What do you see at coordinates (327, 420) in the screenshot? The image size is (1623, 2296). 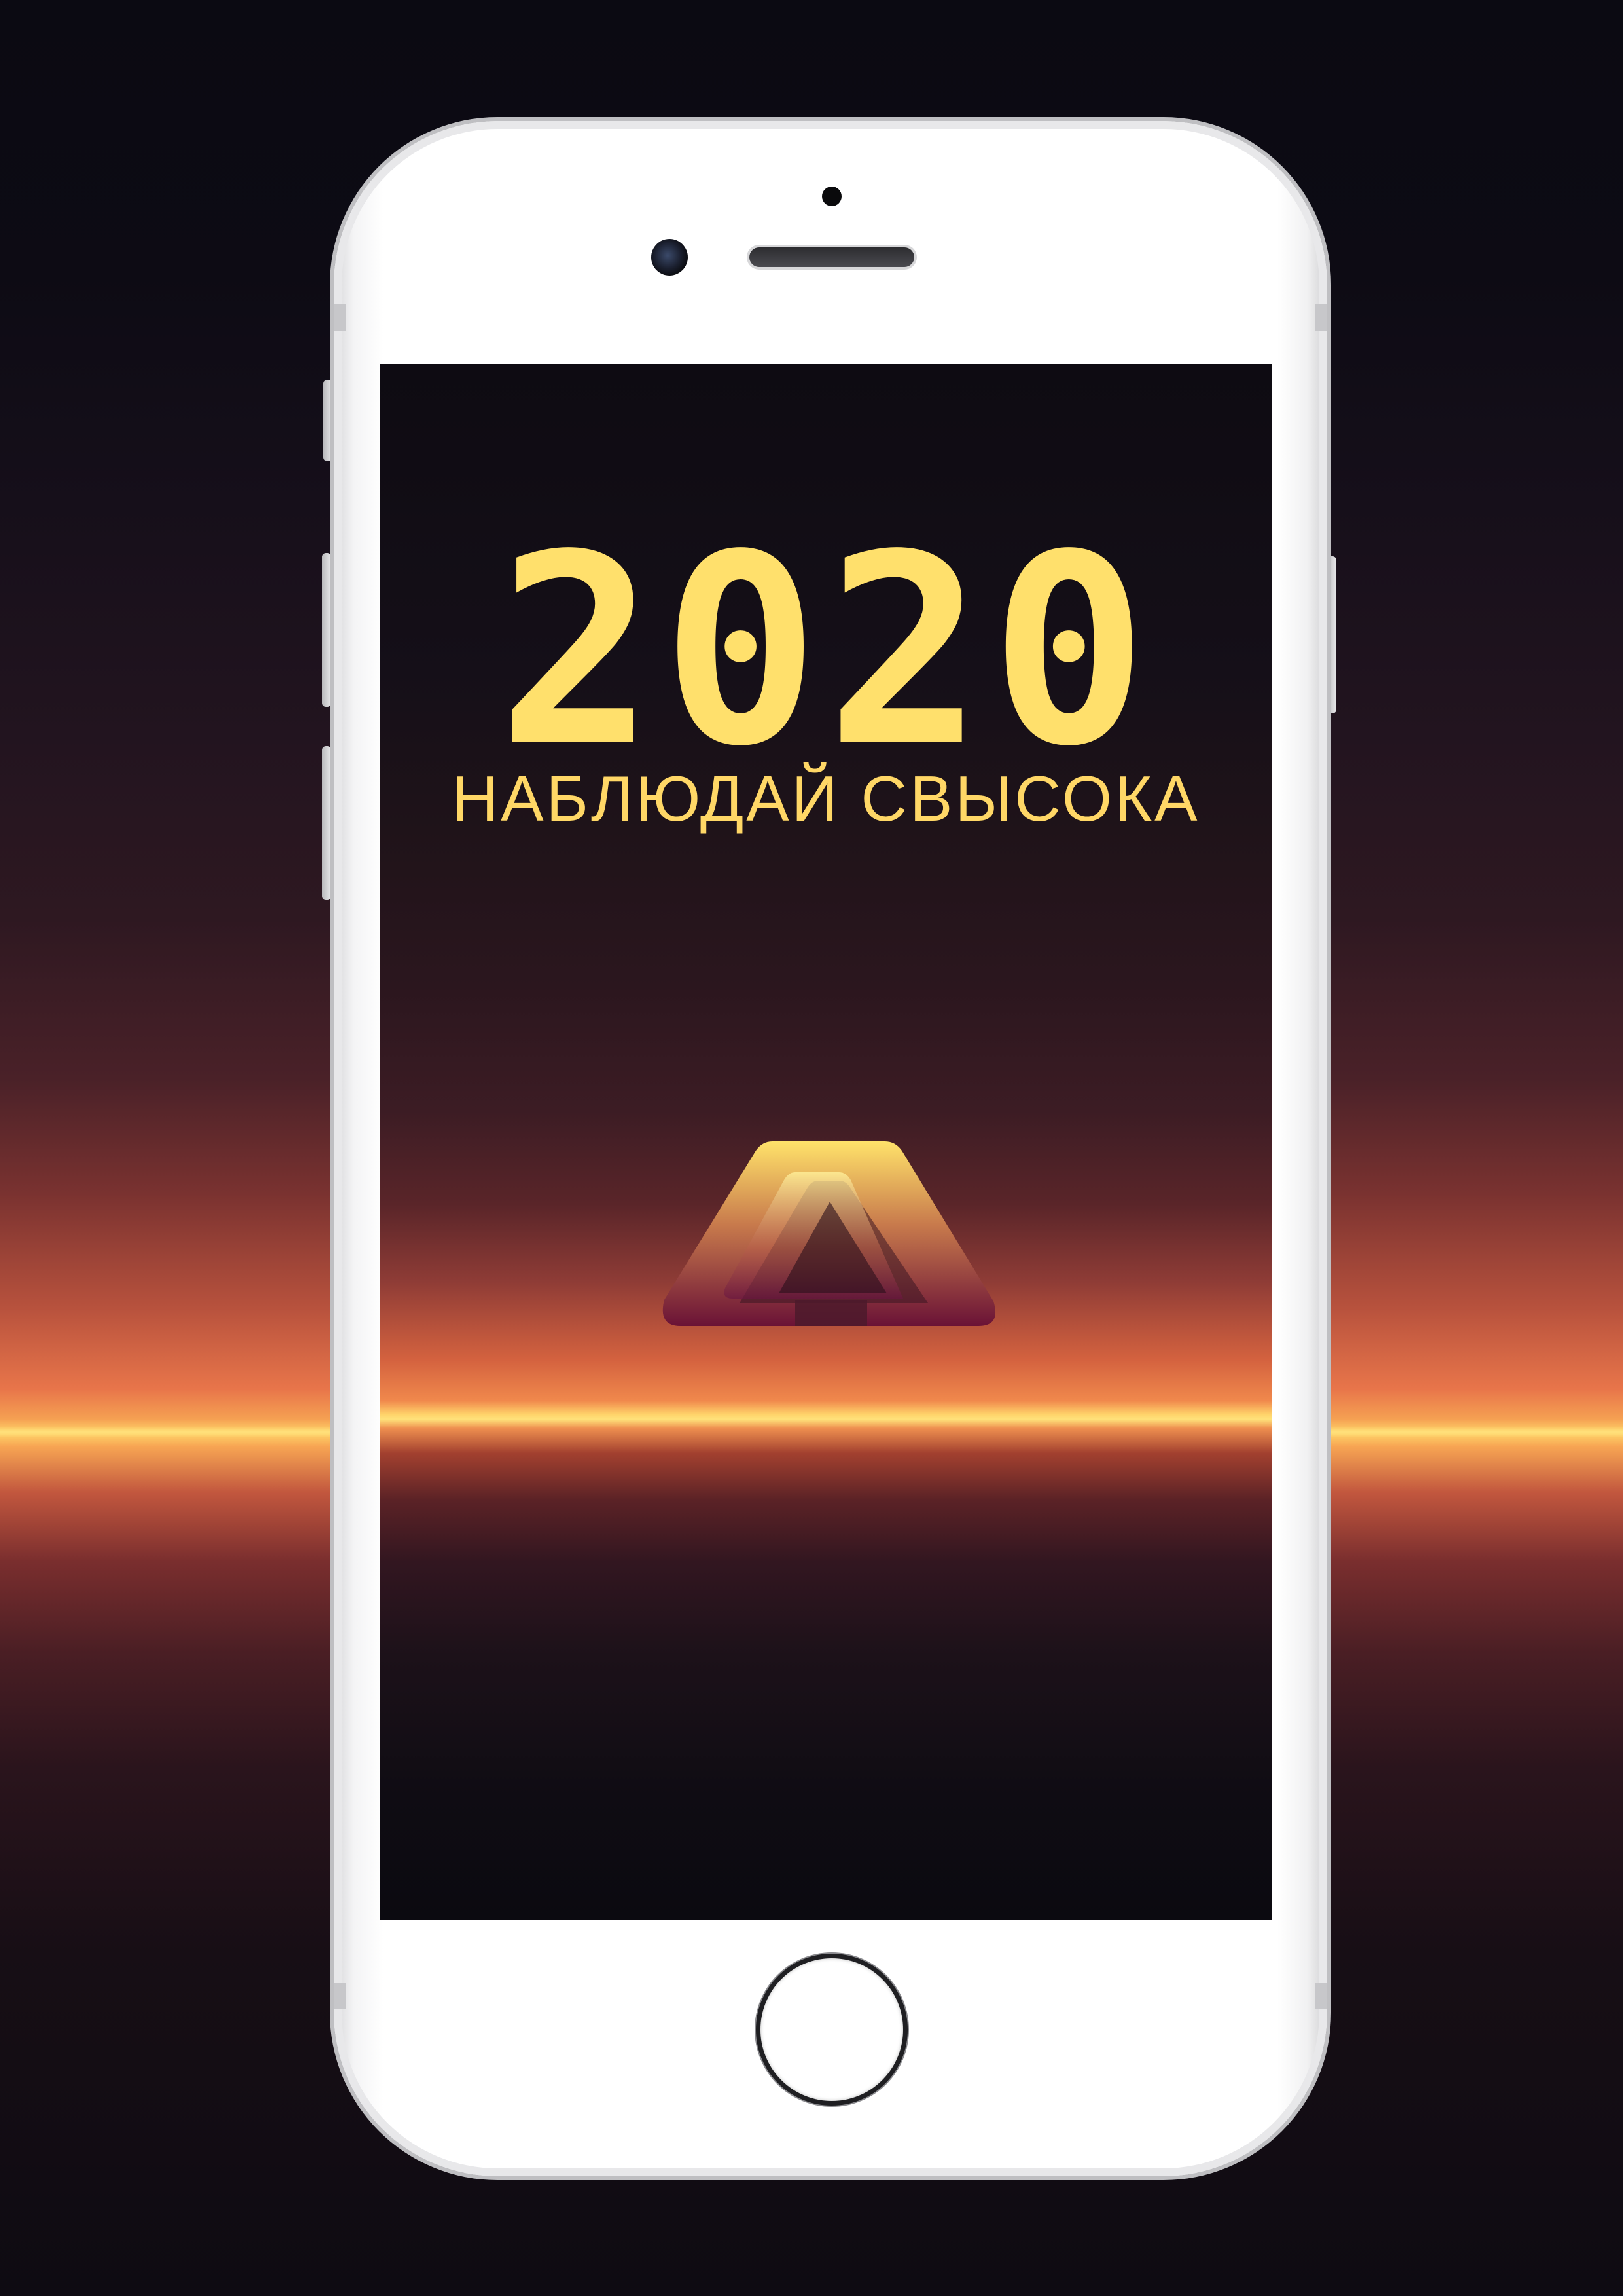 I see `mute-switch` at bounding box center [327, 420].